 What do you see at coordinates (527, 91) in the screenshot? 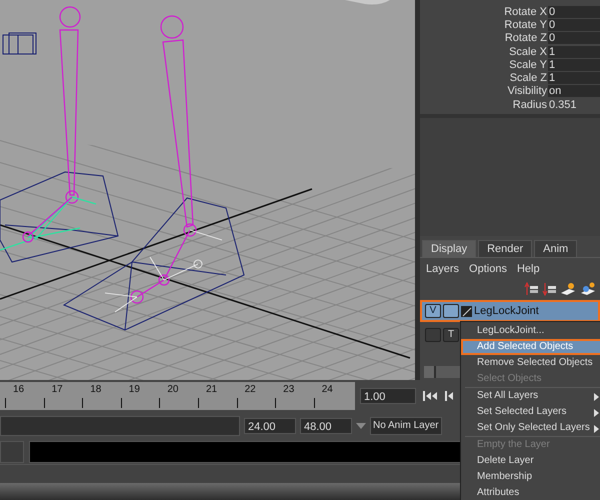
I see `channel-label: Visibility` at bounding box center [527, 91].